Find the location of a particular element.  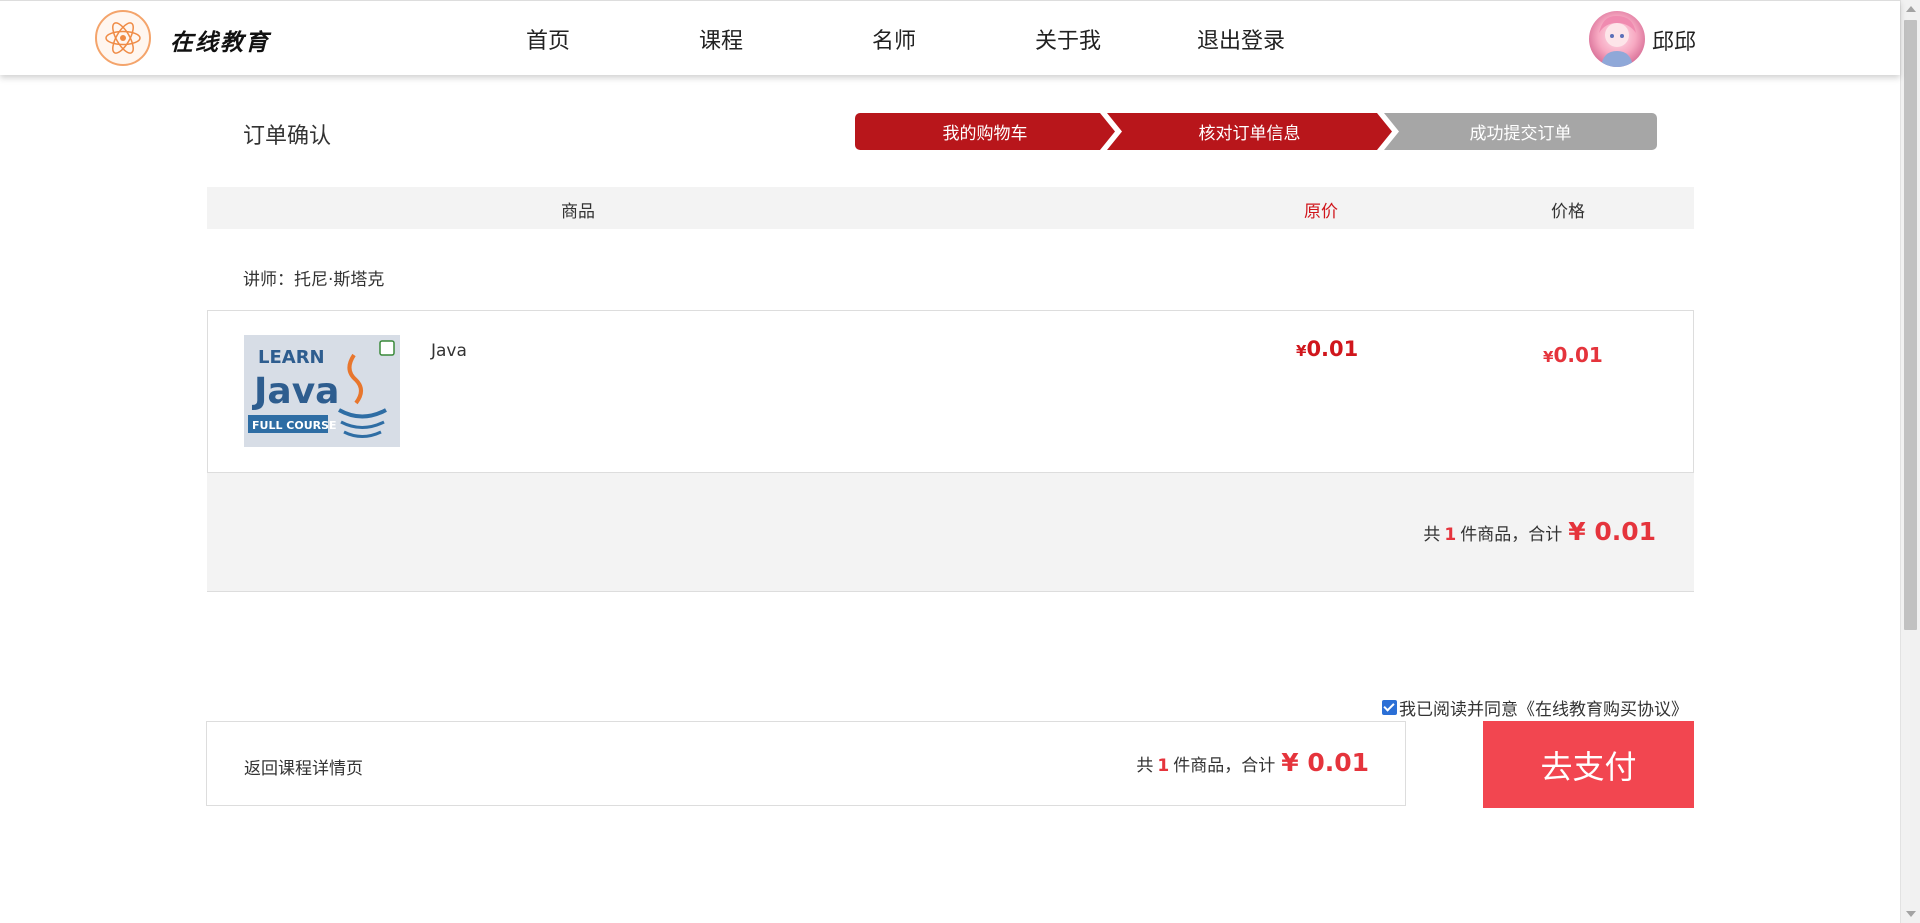

nav-teachers: 名师 is located at coordinates (894, 39).